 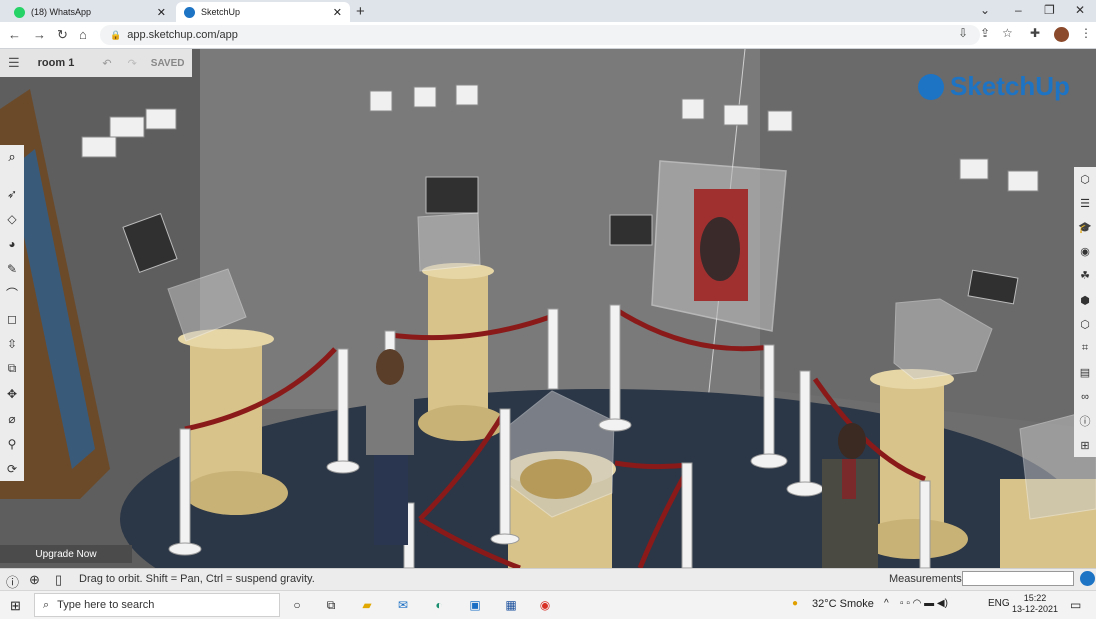 What do you see at coordinates (167, 63) in the screenshot?
I see `saved-status: SAVED` at bounding box center [167, 63].